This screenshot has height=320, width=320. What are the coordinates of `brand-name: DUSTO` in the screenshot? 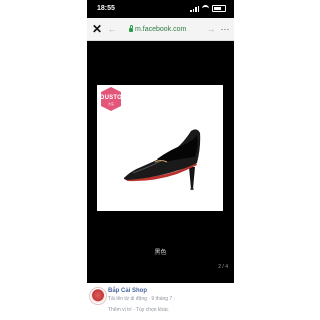 It's located at (111, 98).